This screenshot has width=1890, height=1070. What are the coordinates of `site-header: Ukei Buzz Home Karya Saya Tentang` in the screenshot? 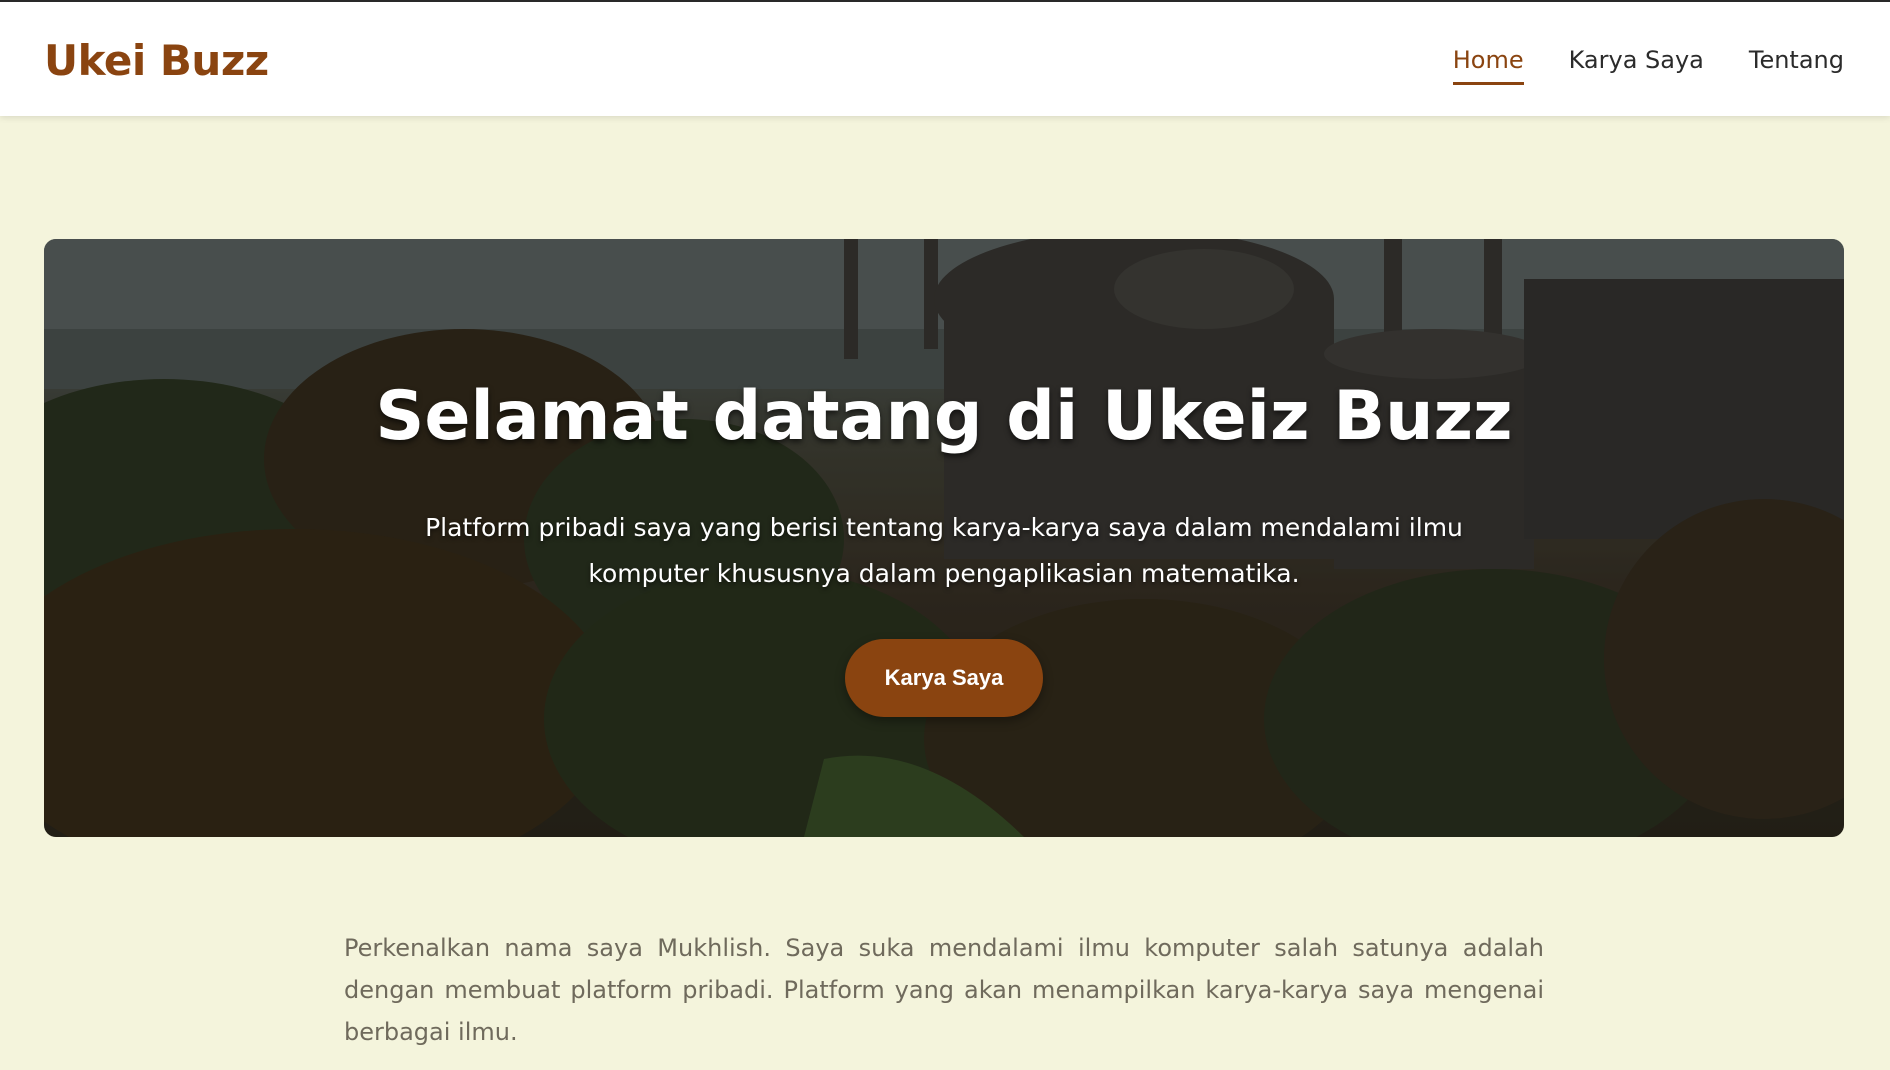 It's located at (945, 59).